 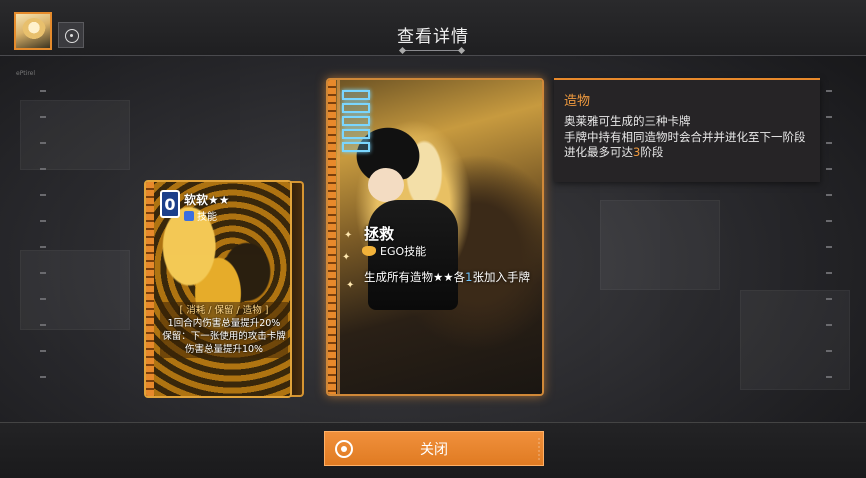 What do you see at coordinates (224, 310) in the screenshot?
I see `card-tags: [ 消耗 / 保留 / 造物 ]` at bounding box center [224, 310].